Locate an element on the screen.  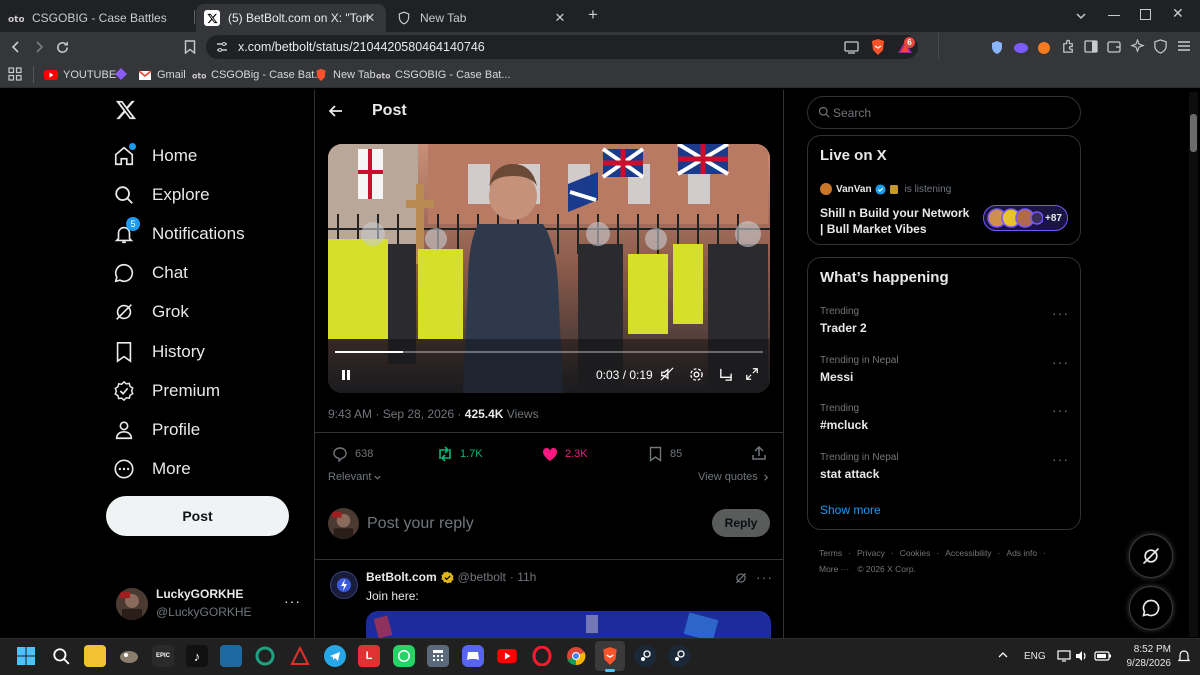
restore-icon is located at coordinates (1145, 14).